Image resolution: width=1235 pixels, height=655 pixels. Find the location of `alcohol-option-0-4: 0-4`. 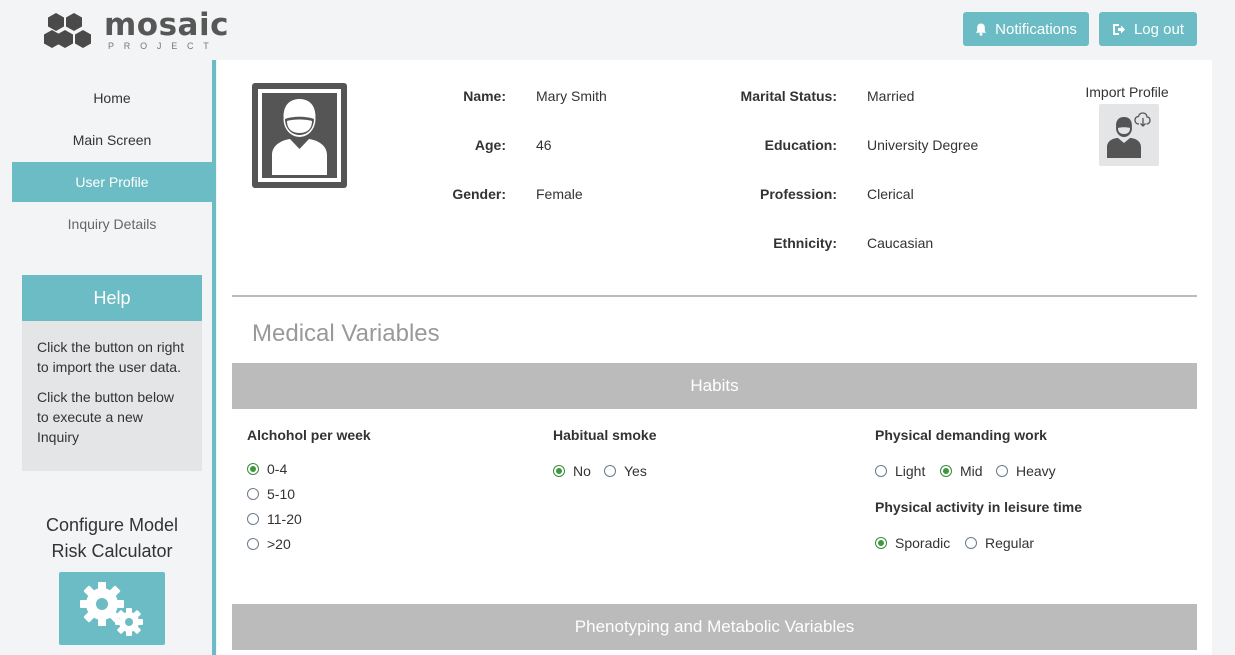

alcohol-option-0-4: 0-4 is located at coordinates (267, 469).